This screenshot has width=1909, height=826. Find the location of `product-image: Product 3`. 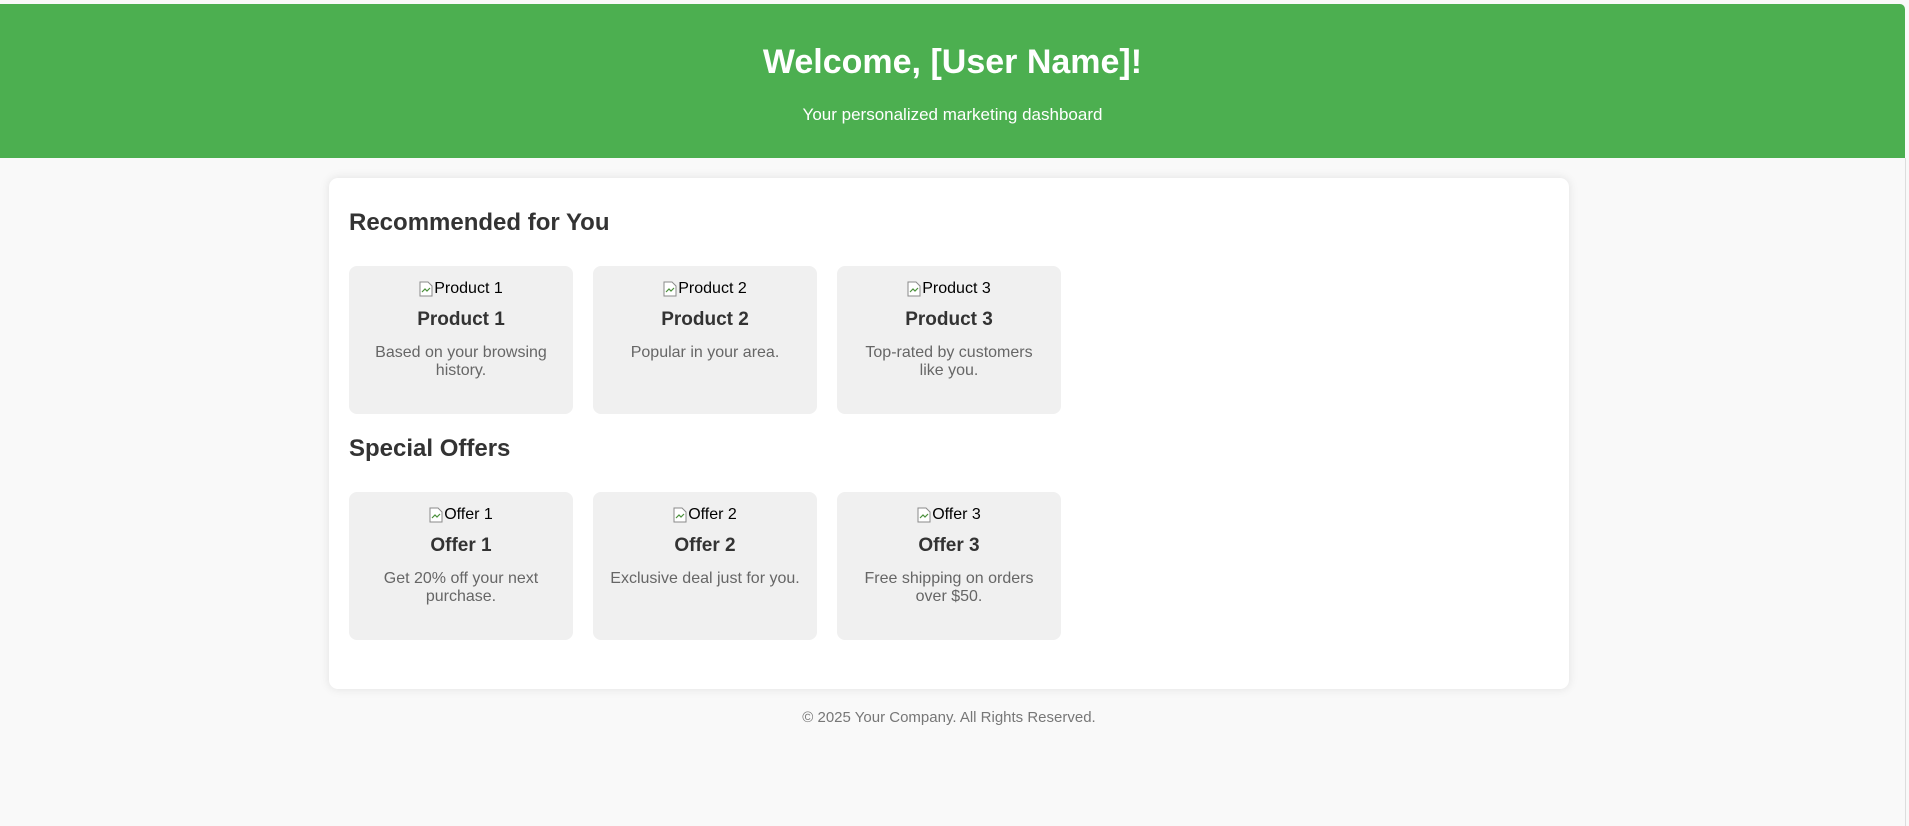

product-image: Product 3 is located at coordinates (949, 289).